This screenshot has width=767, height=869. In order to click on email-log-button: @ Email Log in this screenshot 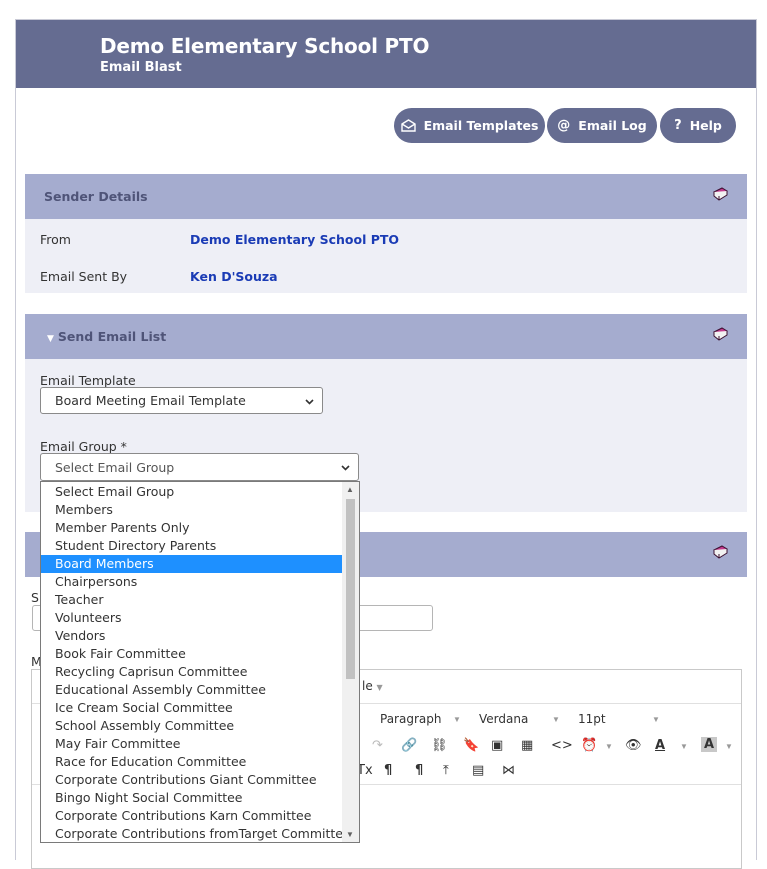, I will do `click(602, 125)`.